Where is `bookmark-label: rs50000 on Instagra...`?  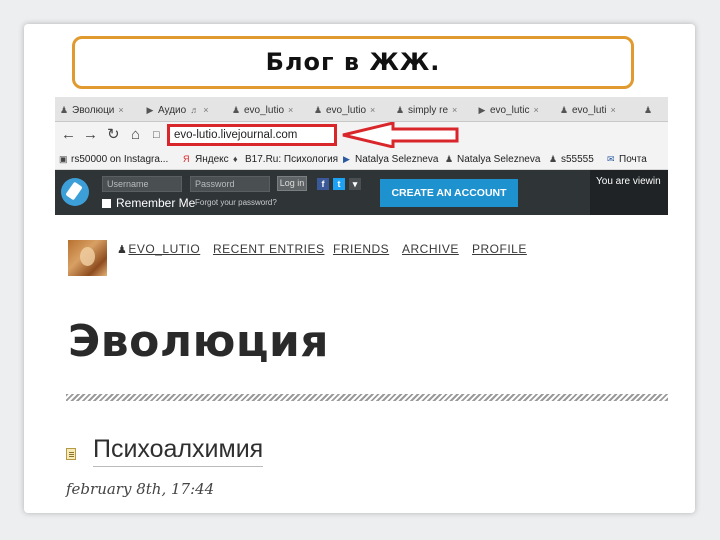 bookmark-label: rs50000 on Instagra... is located at coordinates (120, 159).